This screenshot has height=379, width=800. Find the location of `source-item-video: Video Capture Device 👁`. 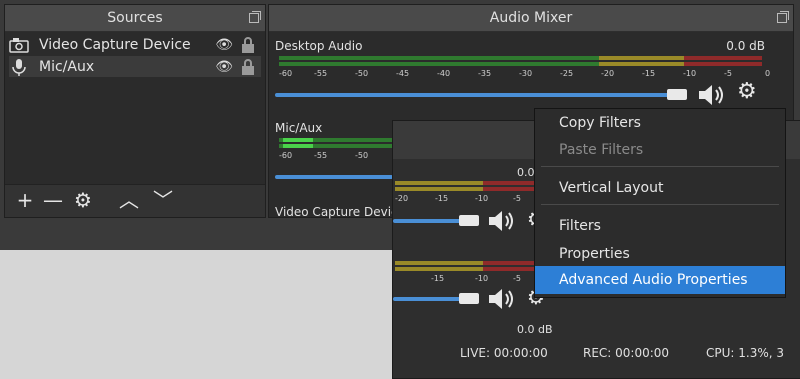

source-item-video: Video Capture Device 👁 is located at coordinates (135, 44).